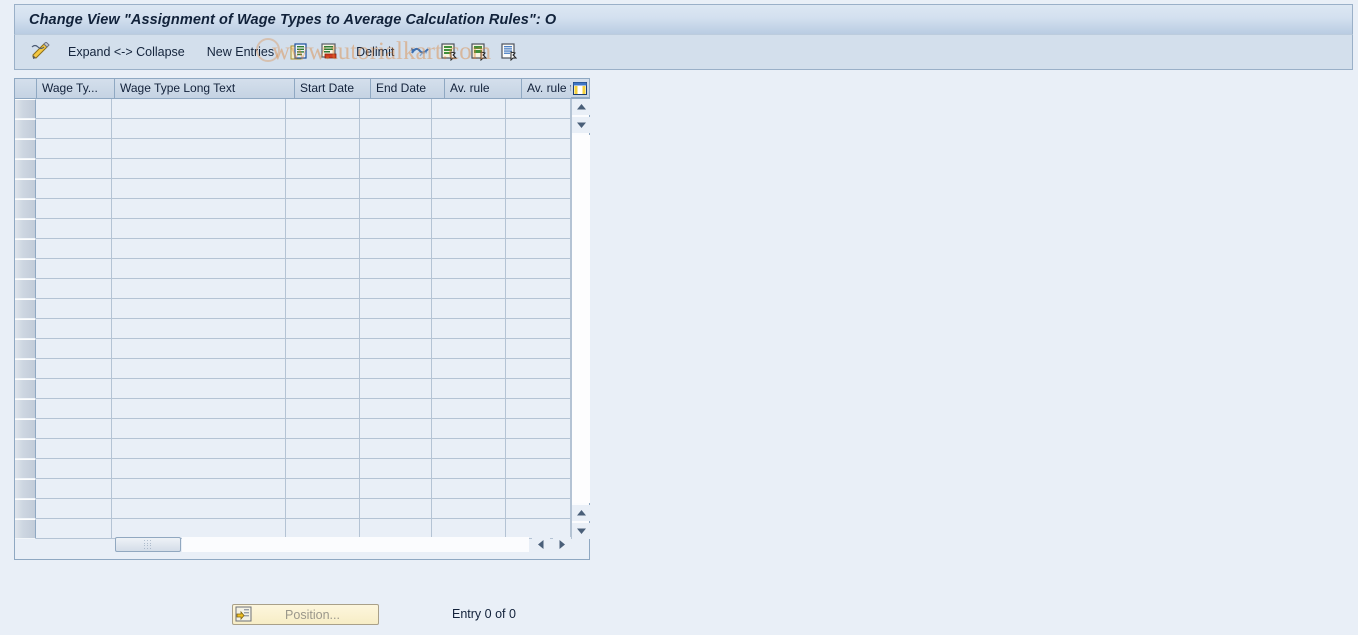 The width and height of the screenshot is (1358, 635). I want to click on select-block-button, so click(510, 52).